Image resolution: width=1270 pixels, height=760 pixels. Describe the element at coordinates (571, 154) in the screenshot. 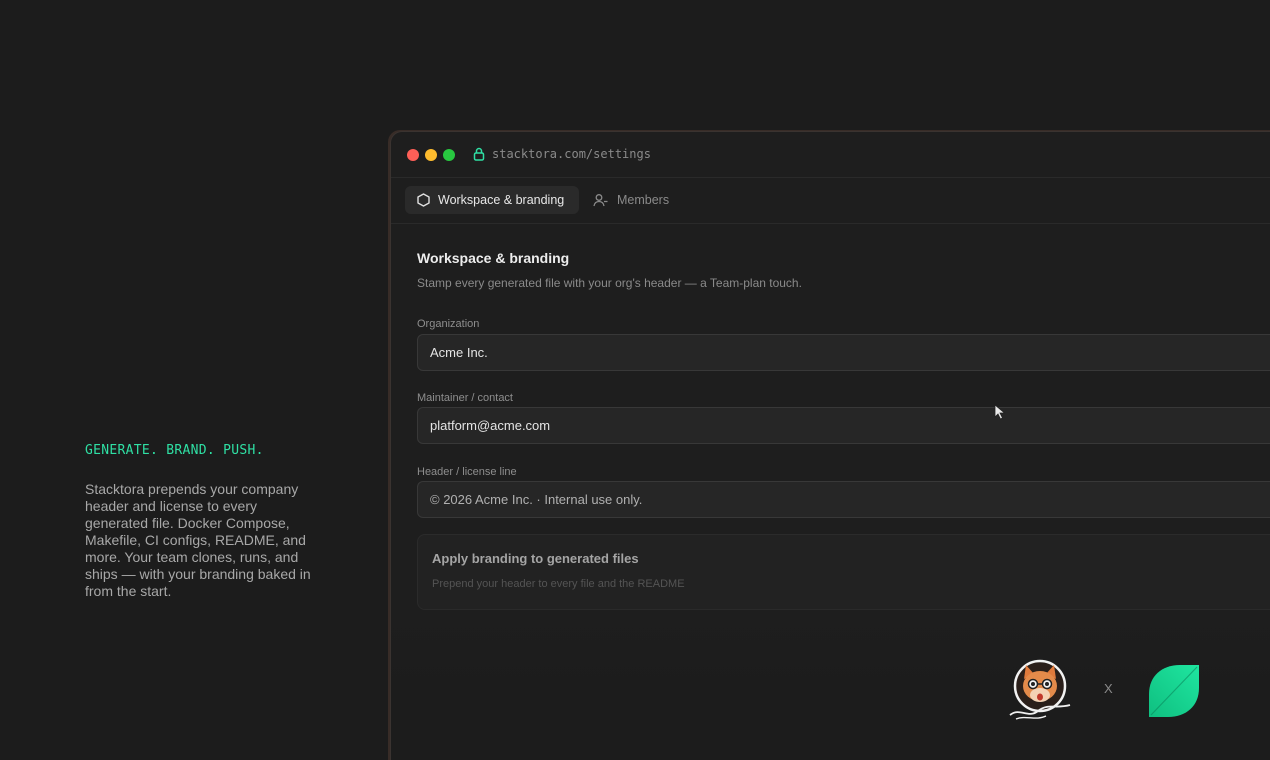

I see `address-bar-url: stacktora.com/settings` at that location.